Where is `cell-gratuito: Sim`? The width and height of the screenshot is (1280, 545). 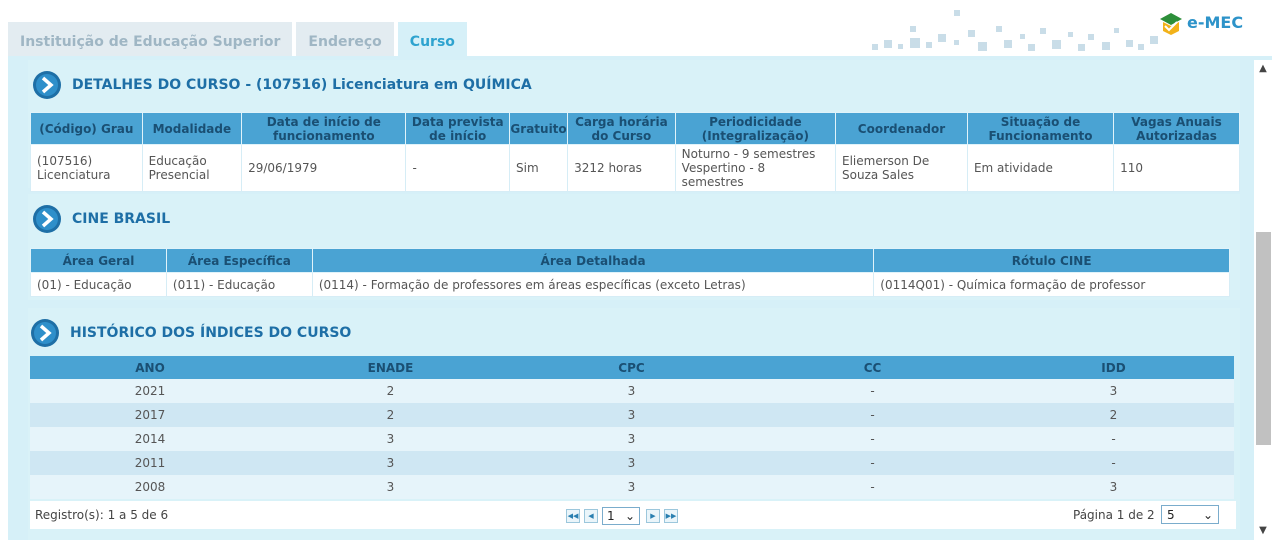 cell-gratuito: Sim is located at coordinates (538, 168).